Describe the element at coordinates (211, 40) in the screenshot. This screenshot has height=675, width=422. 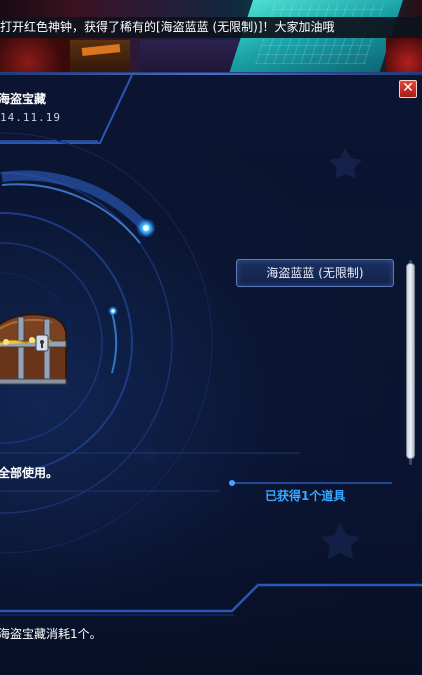
I see `game-world-backdrop` at that location.